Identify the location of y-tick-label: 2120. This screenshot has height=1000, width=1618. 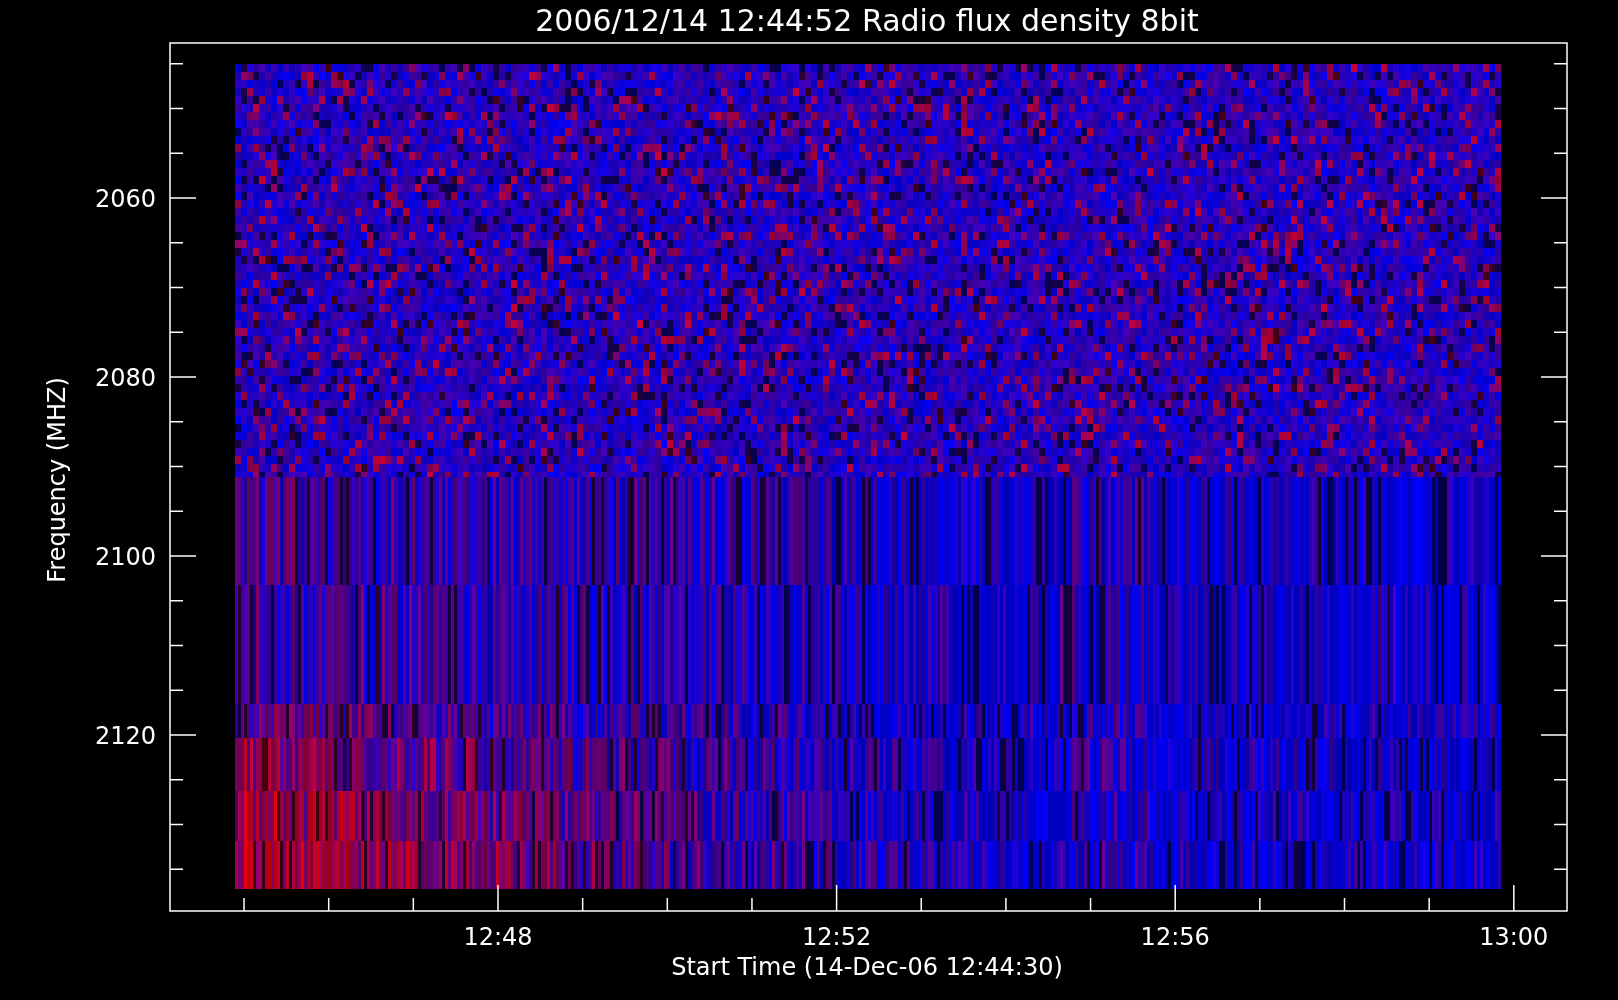
(125, 736).